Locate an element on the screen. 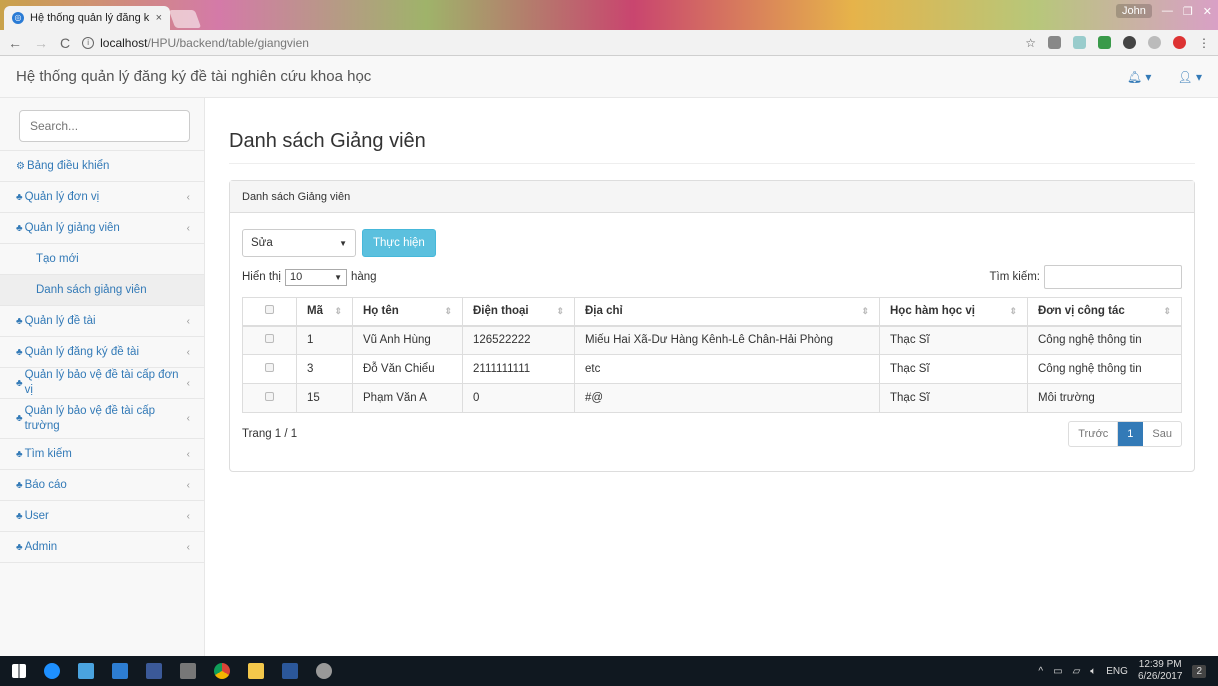  cell-name: Vũ Anh Hùng is located at coordinates (407, 340).